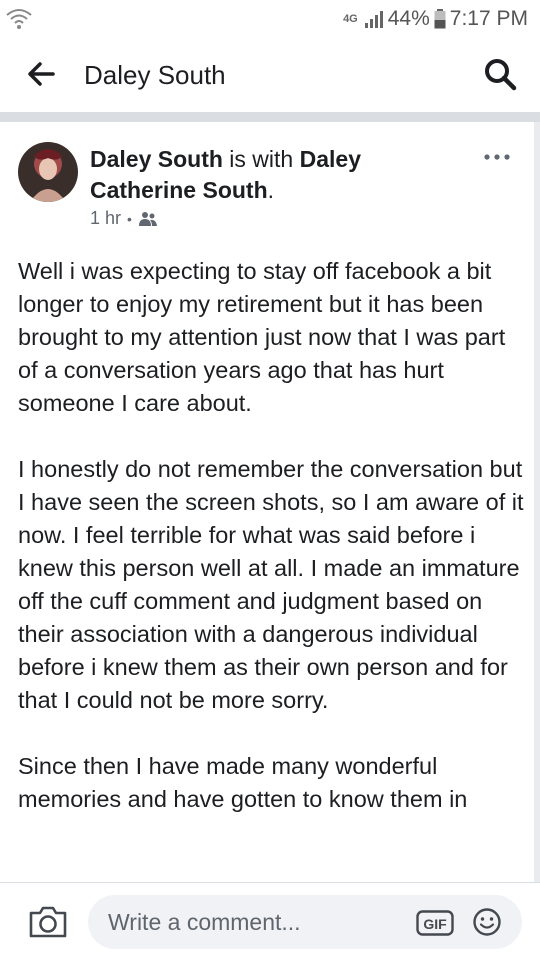  What do you see at coordinates (124, 218) in the screenshot?
I see `post-meta: 1 hr •` at bounding box center [124, 218].